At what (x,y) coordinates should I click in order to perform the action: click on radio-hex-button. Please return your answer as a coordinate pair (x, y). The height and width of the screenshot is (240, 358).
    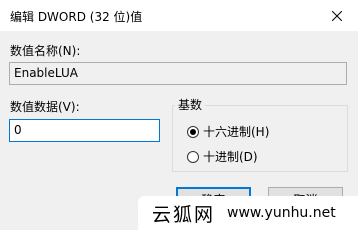
    Looking at the image, I should click on (193, 131).